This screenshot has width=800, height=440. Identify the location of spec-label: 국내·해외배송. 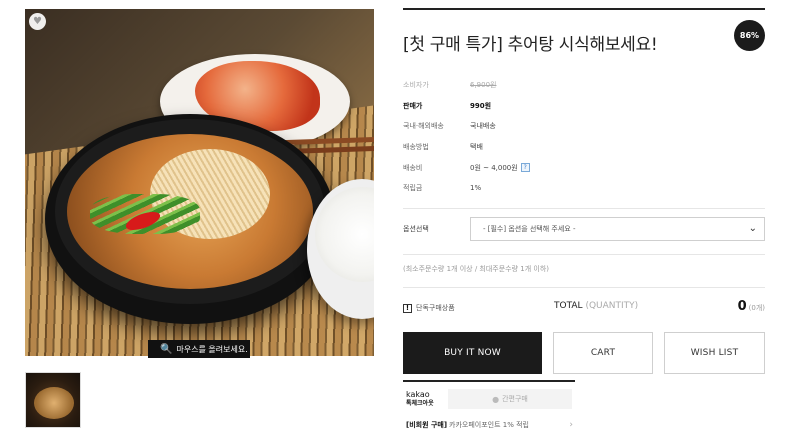
(423, 126).